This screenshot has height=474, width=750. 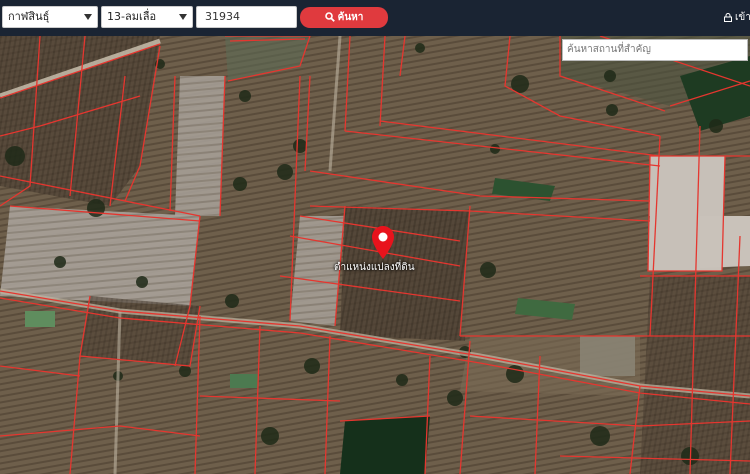 What do you see at coordinates (132, 16) in the screenshot?
I see `district-select-value: 13-ลมเลื่อ` at bounding box center [132, 16].